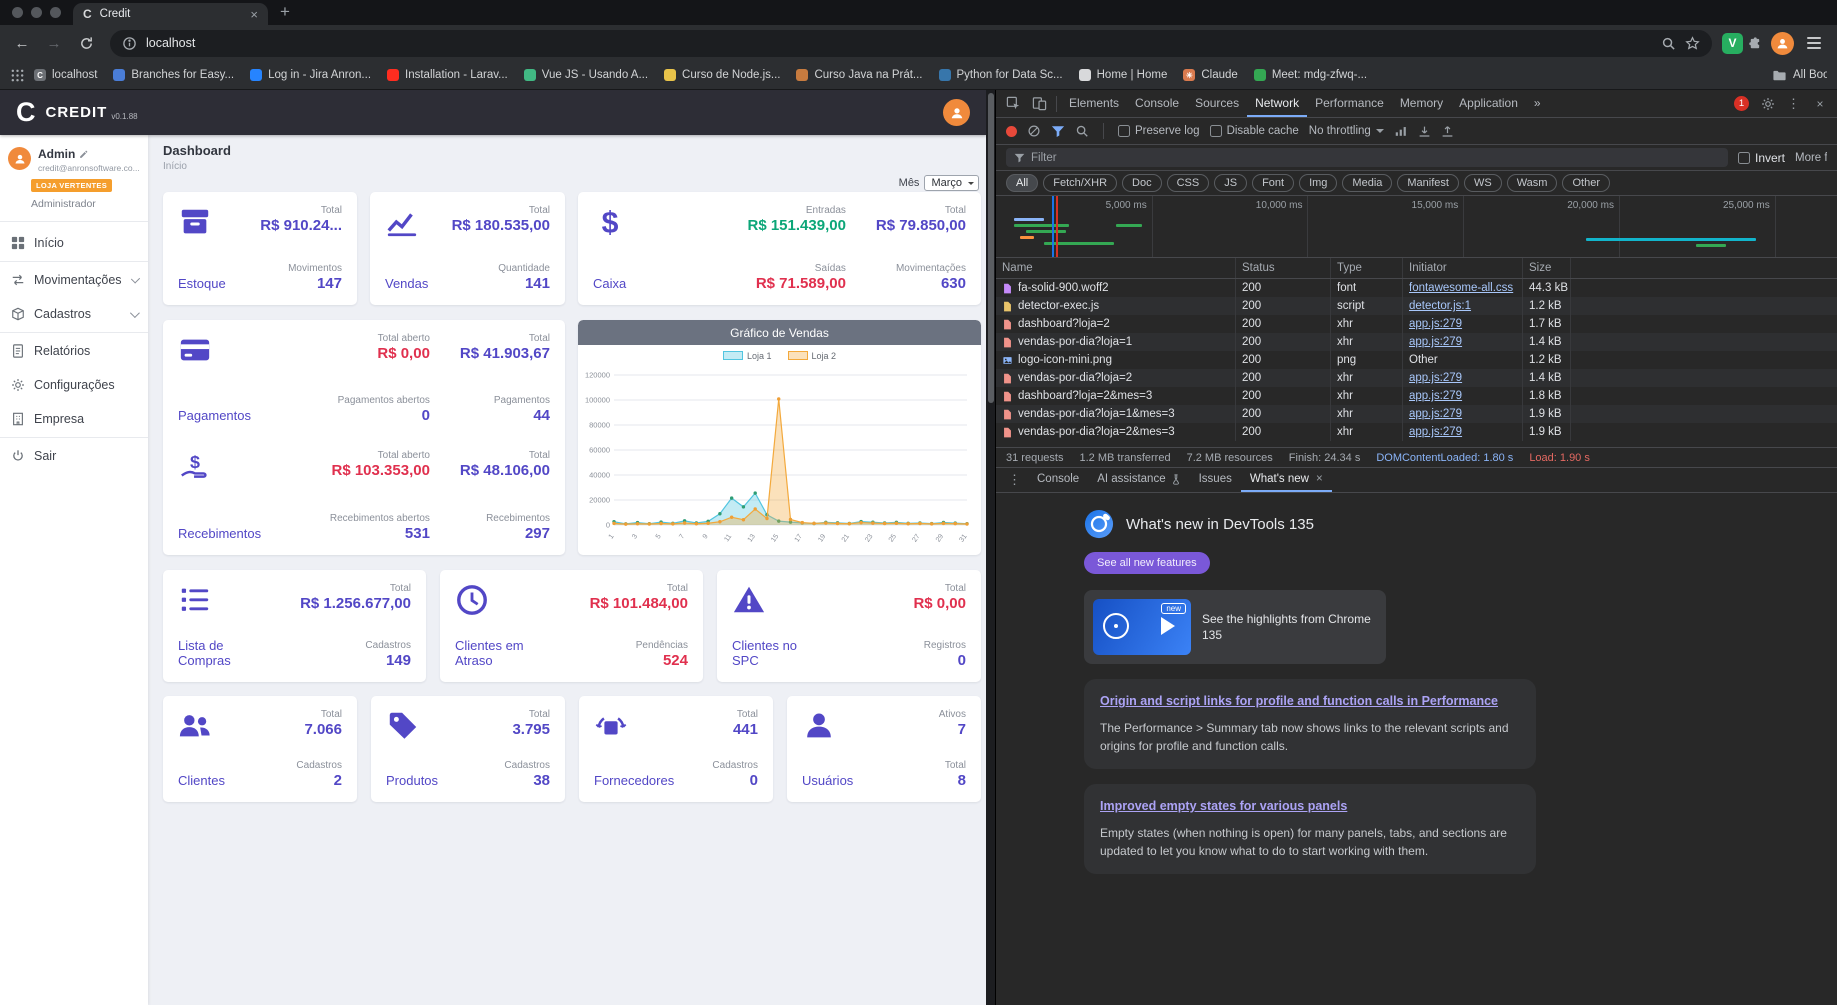  What do you see at coordinates (17, 75) in the screenshot?
I see `apps-grid-icon` at bounding box center [17, 75].